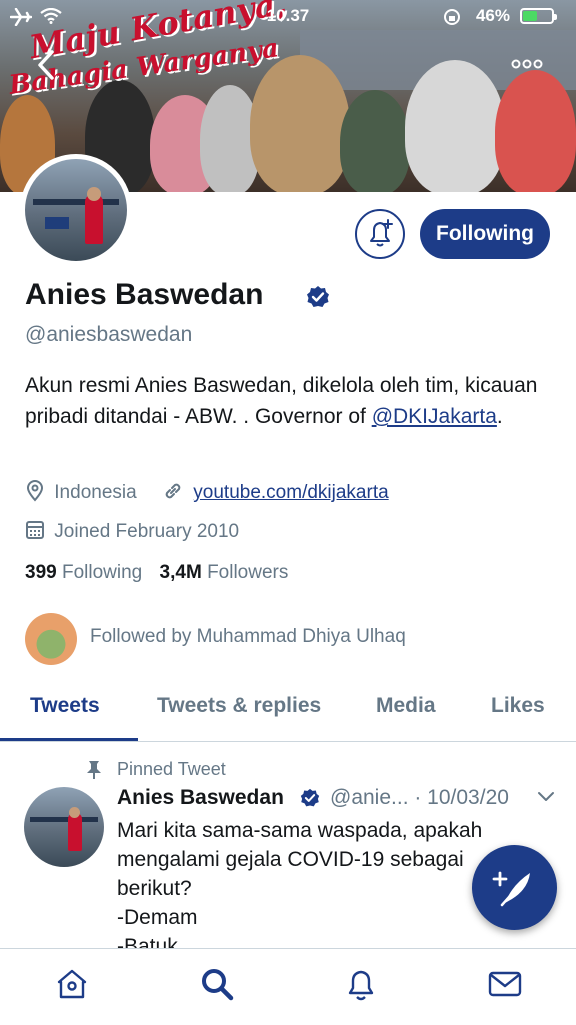  Describe the element at coordinates (35, 491) in the screenshot. I see `location-pin-icon` at that location.